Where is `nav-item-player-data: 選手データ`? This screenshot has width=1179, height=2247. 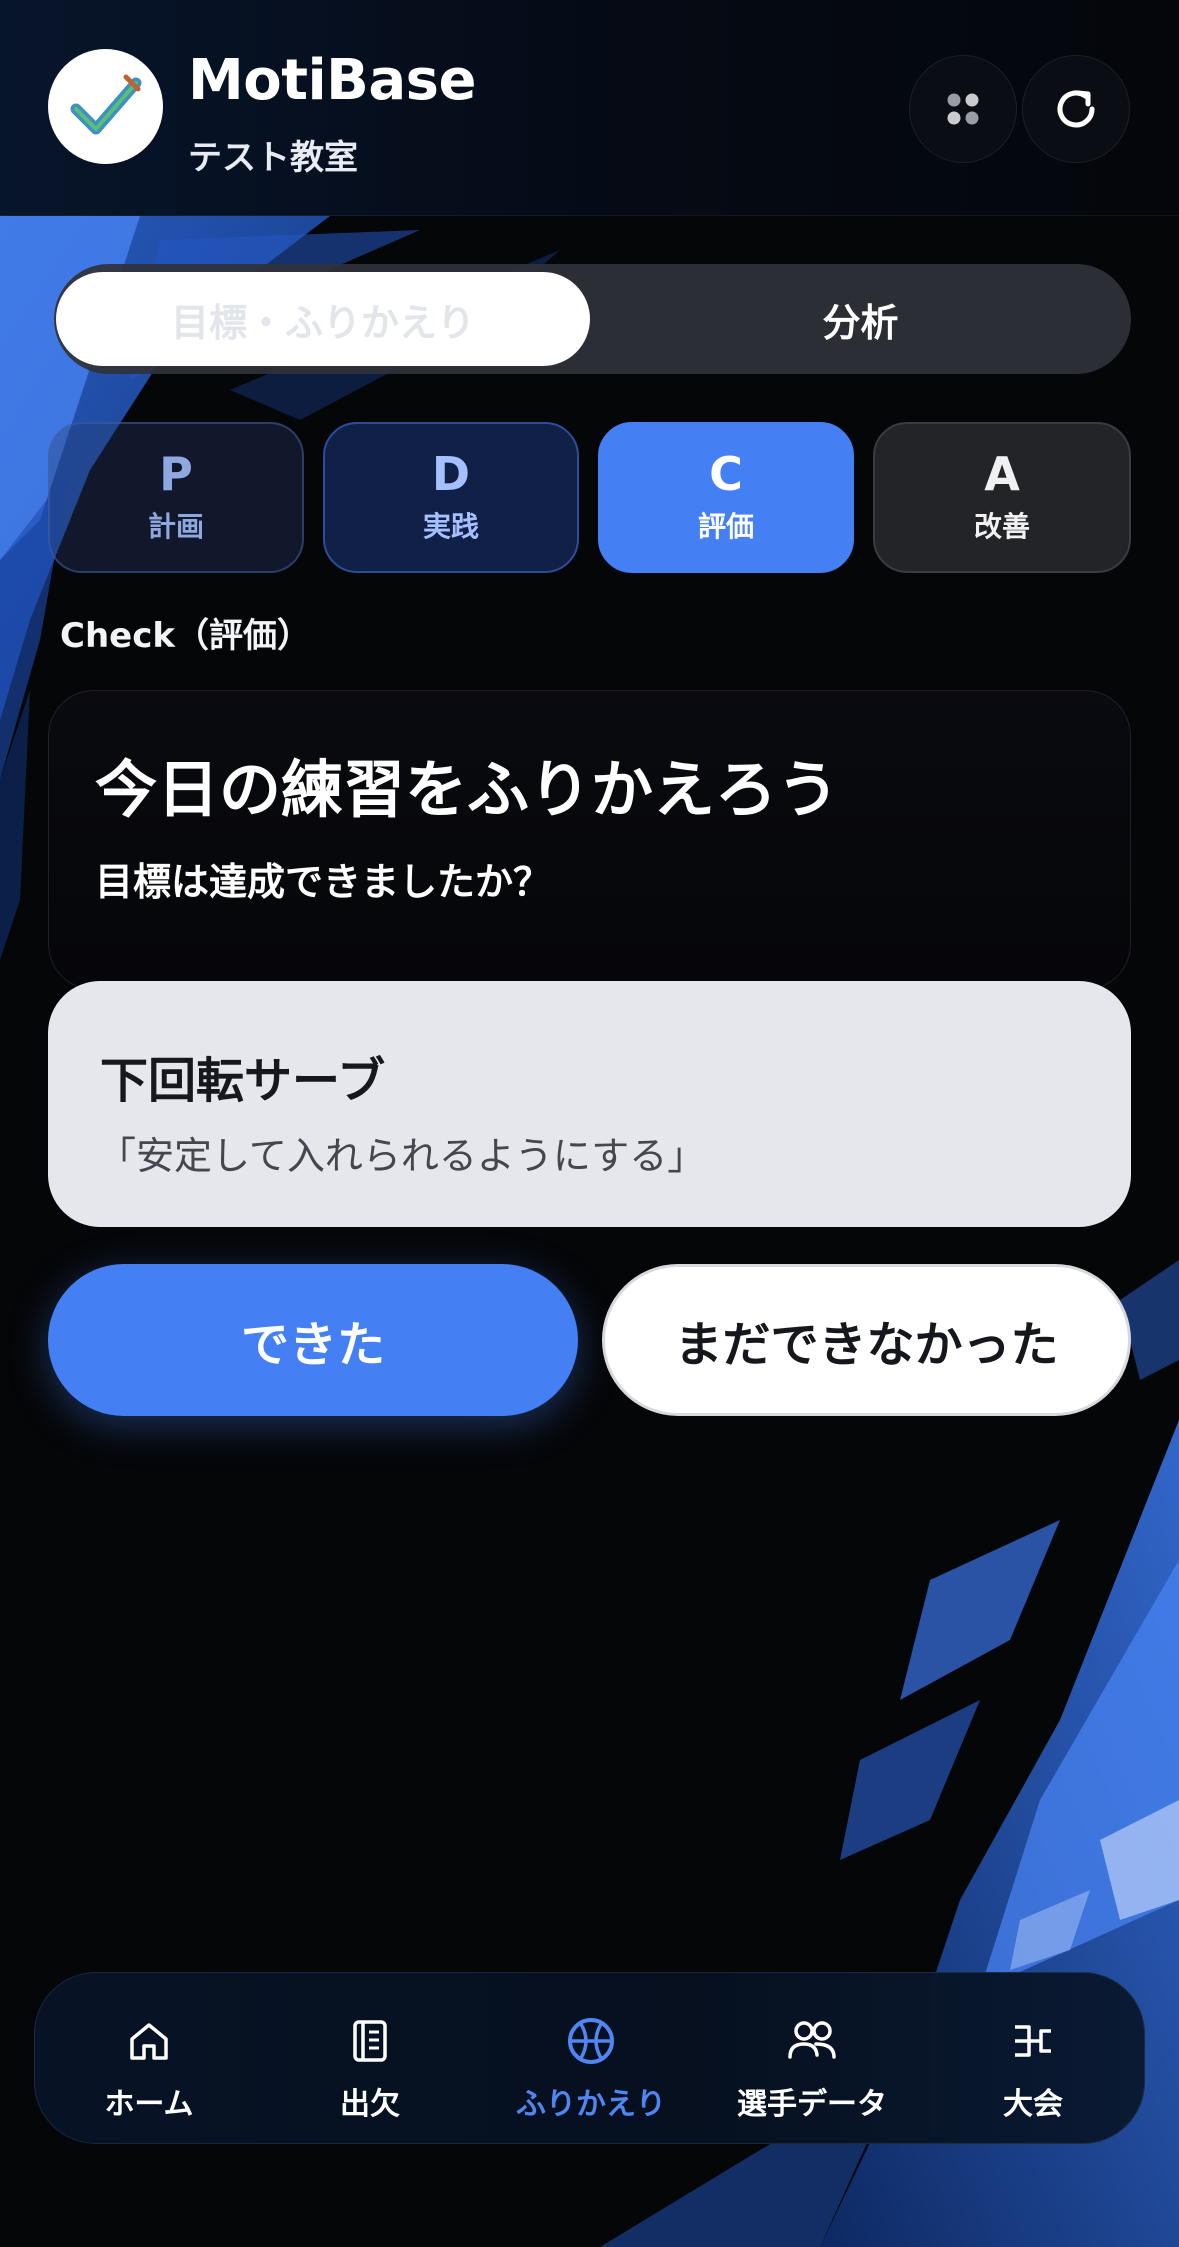 nav-item-player-data: 選手データ is located at coordinates (812, 2059).